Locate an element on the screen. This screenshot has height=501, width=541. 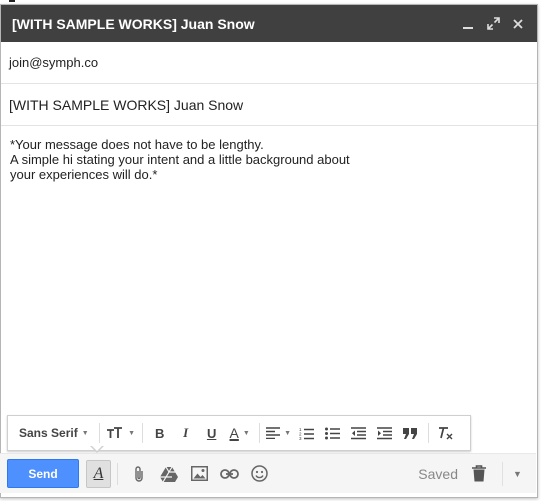
bold-button: B is located at coordinates (160, 433).